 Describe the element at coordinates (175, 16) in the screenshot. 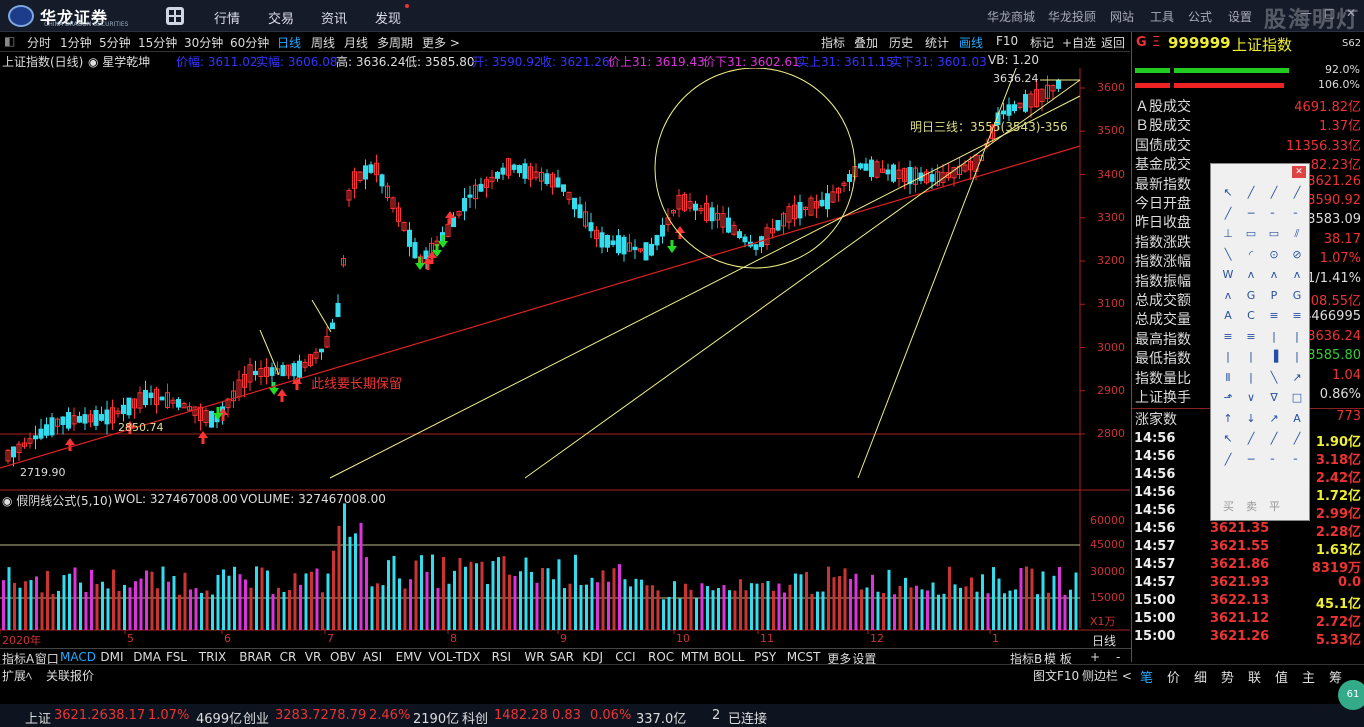

I see `apps-grid-icon` at that location.